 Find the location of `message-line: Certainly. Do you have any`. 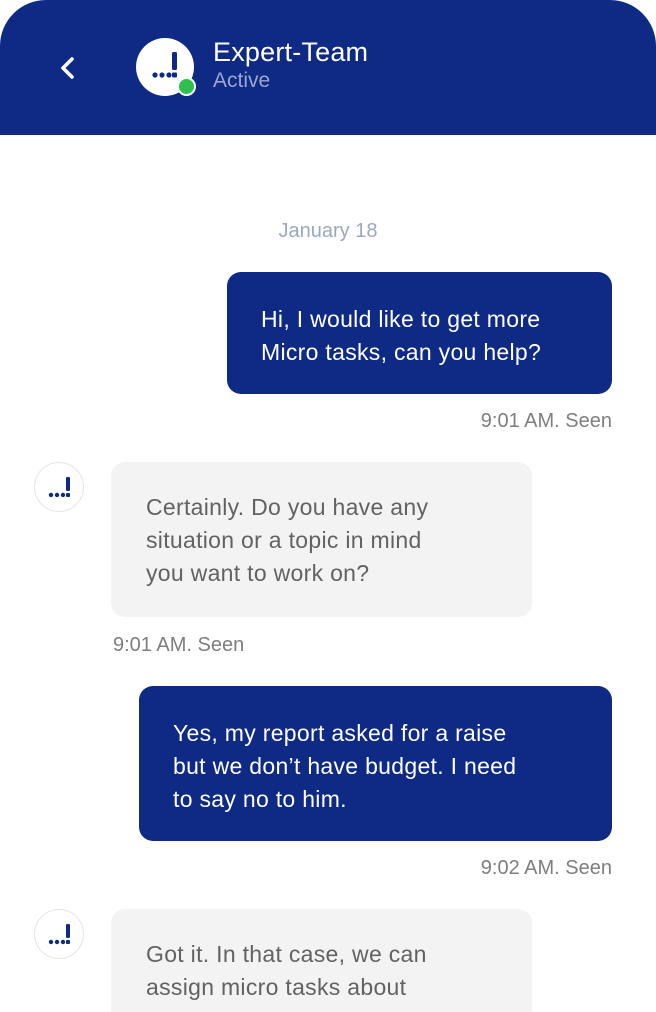

message-line: Certainly. Do you have any is located at coordinates (287, 507).